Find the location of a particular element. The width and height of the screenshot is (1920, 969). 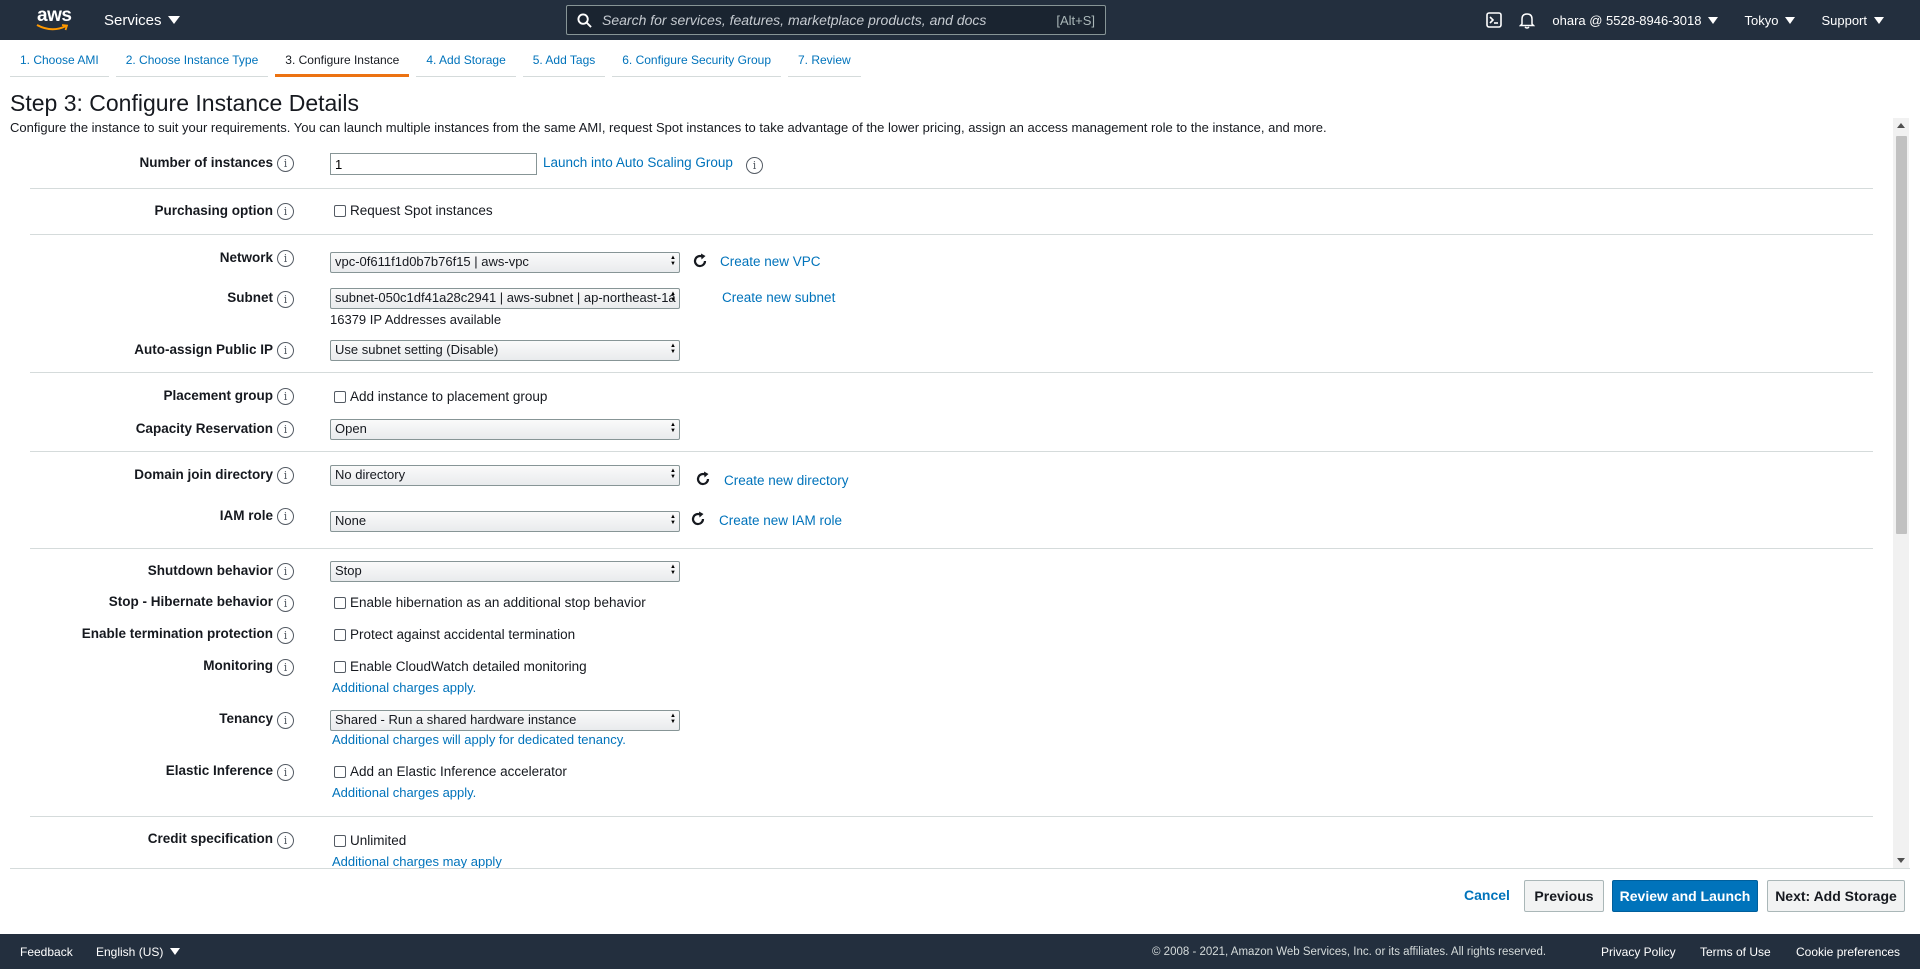

termination-protection-checkbox: Protect against accidental termination is located at coordinates (454, 634).